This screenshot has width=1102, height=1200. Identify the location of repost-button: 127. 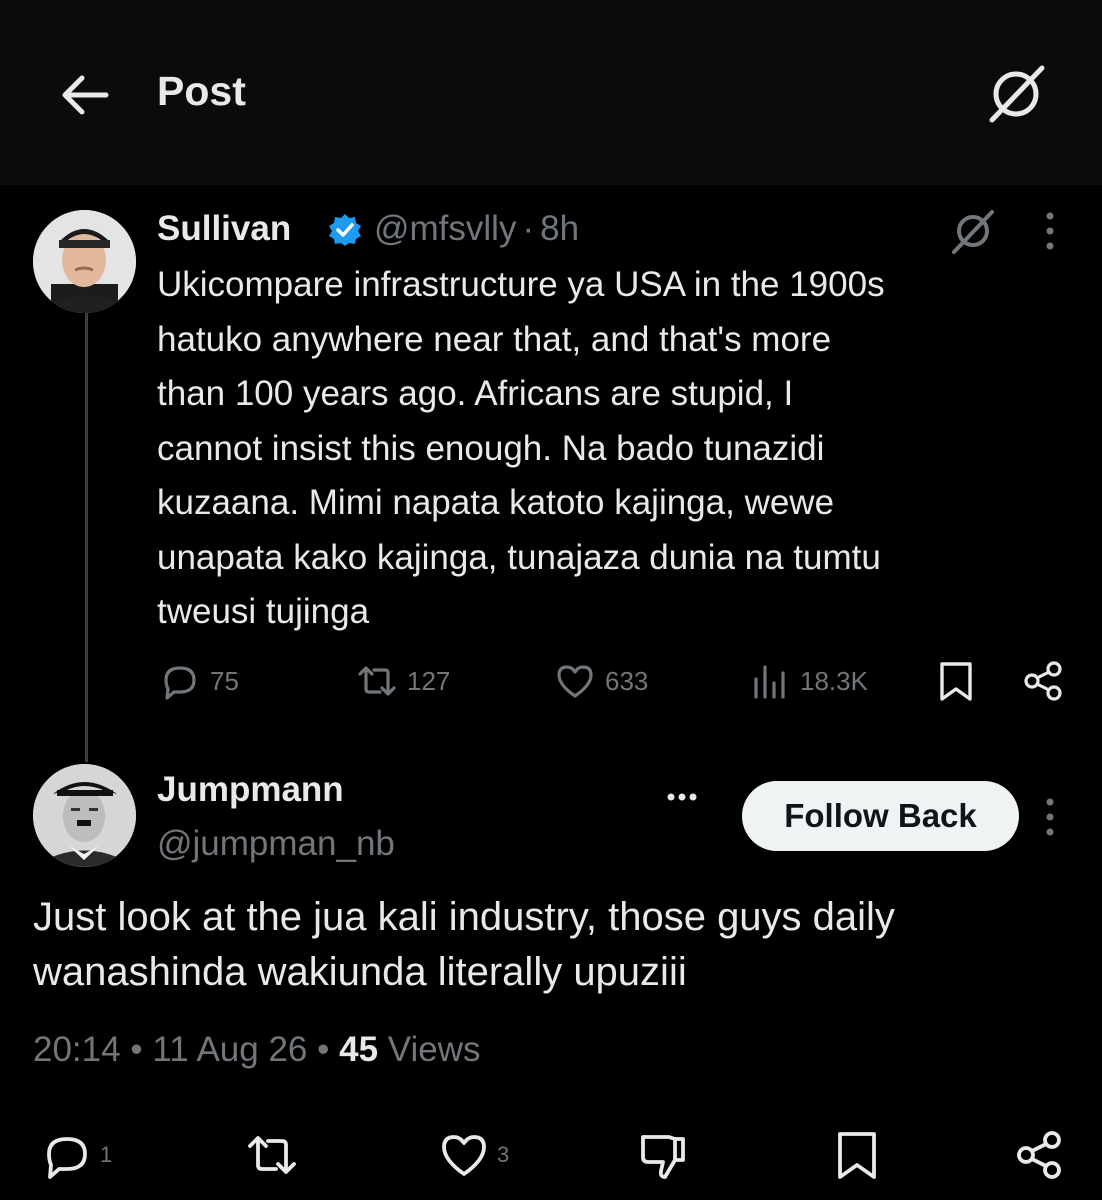
(402, 681).